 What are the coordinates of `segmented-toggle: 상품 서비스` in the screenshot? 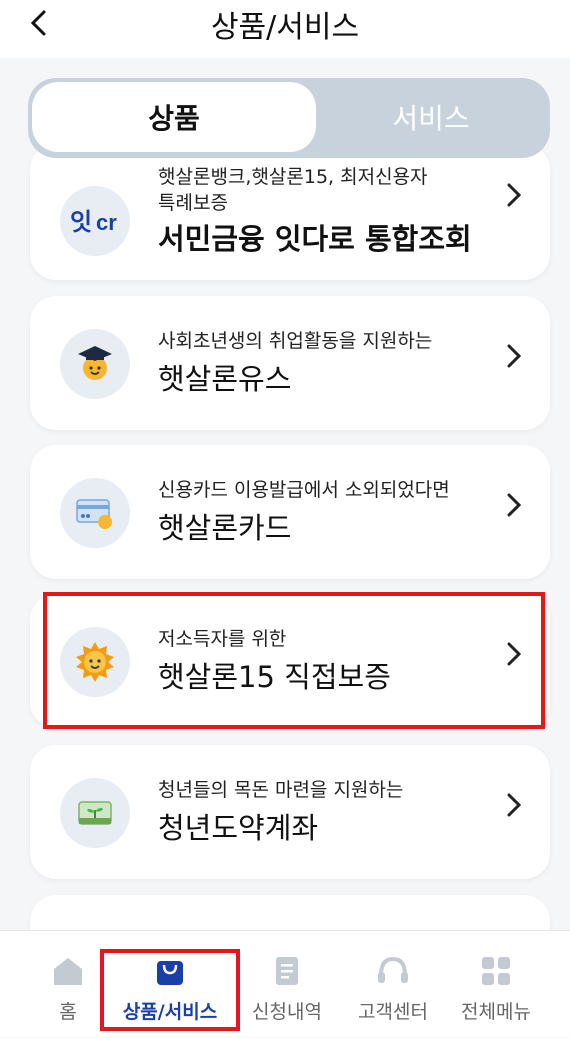 It's located at (289, 118).